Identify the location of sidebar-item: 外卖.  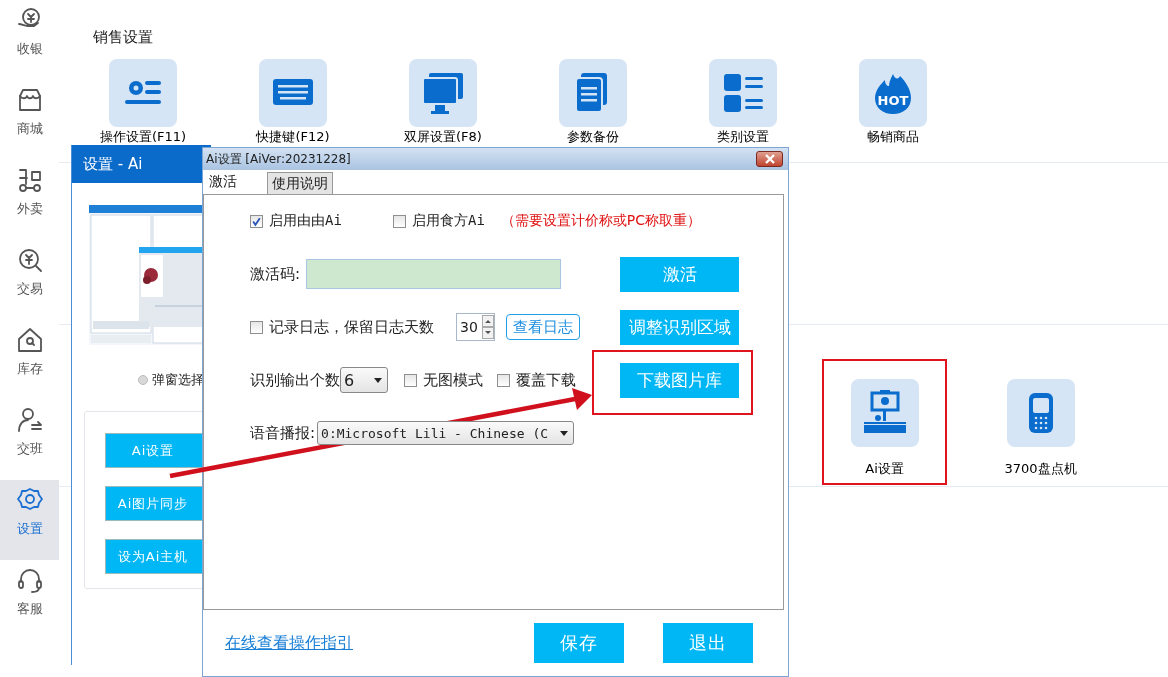
(29, 200).